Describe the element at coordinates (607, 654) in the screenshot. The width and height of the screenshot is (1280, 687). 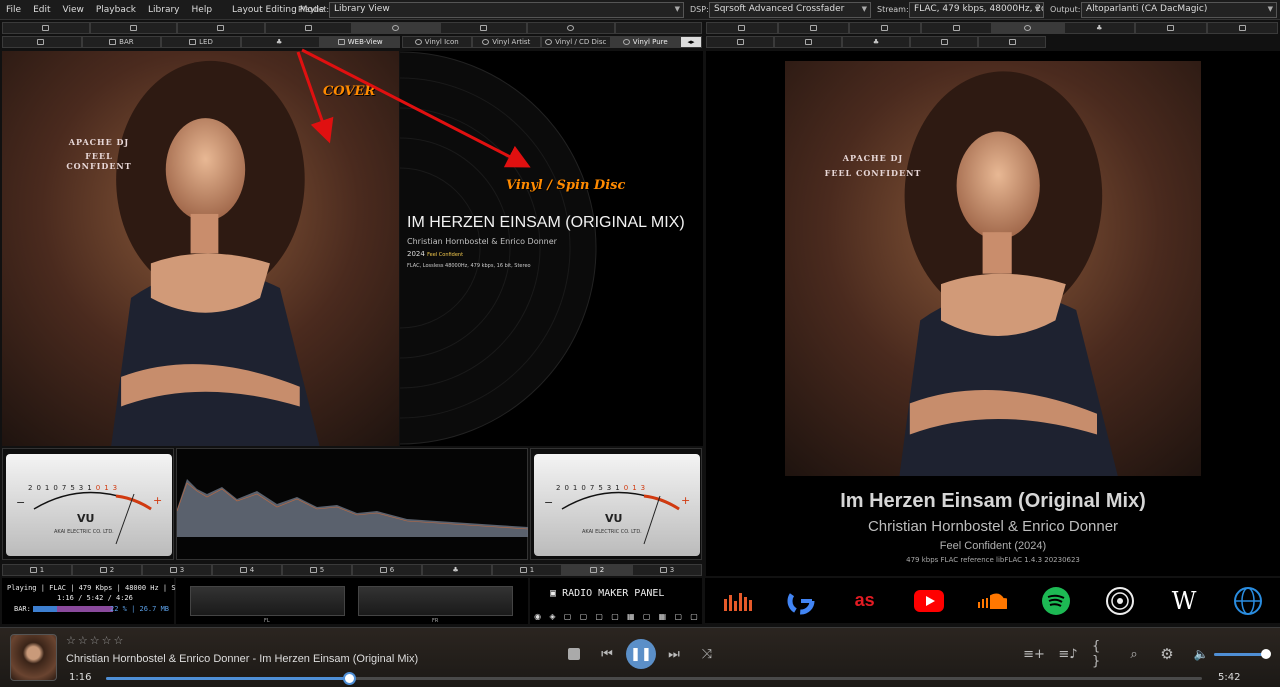
I see `previous-button: ⏮` at that location.